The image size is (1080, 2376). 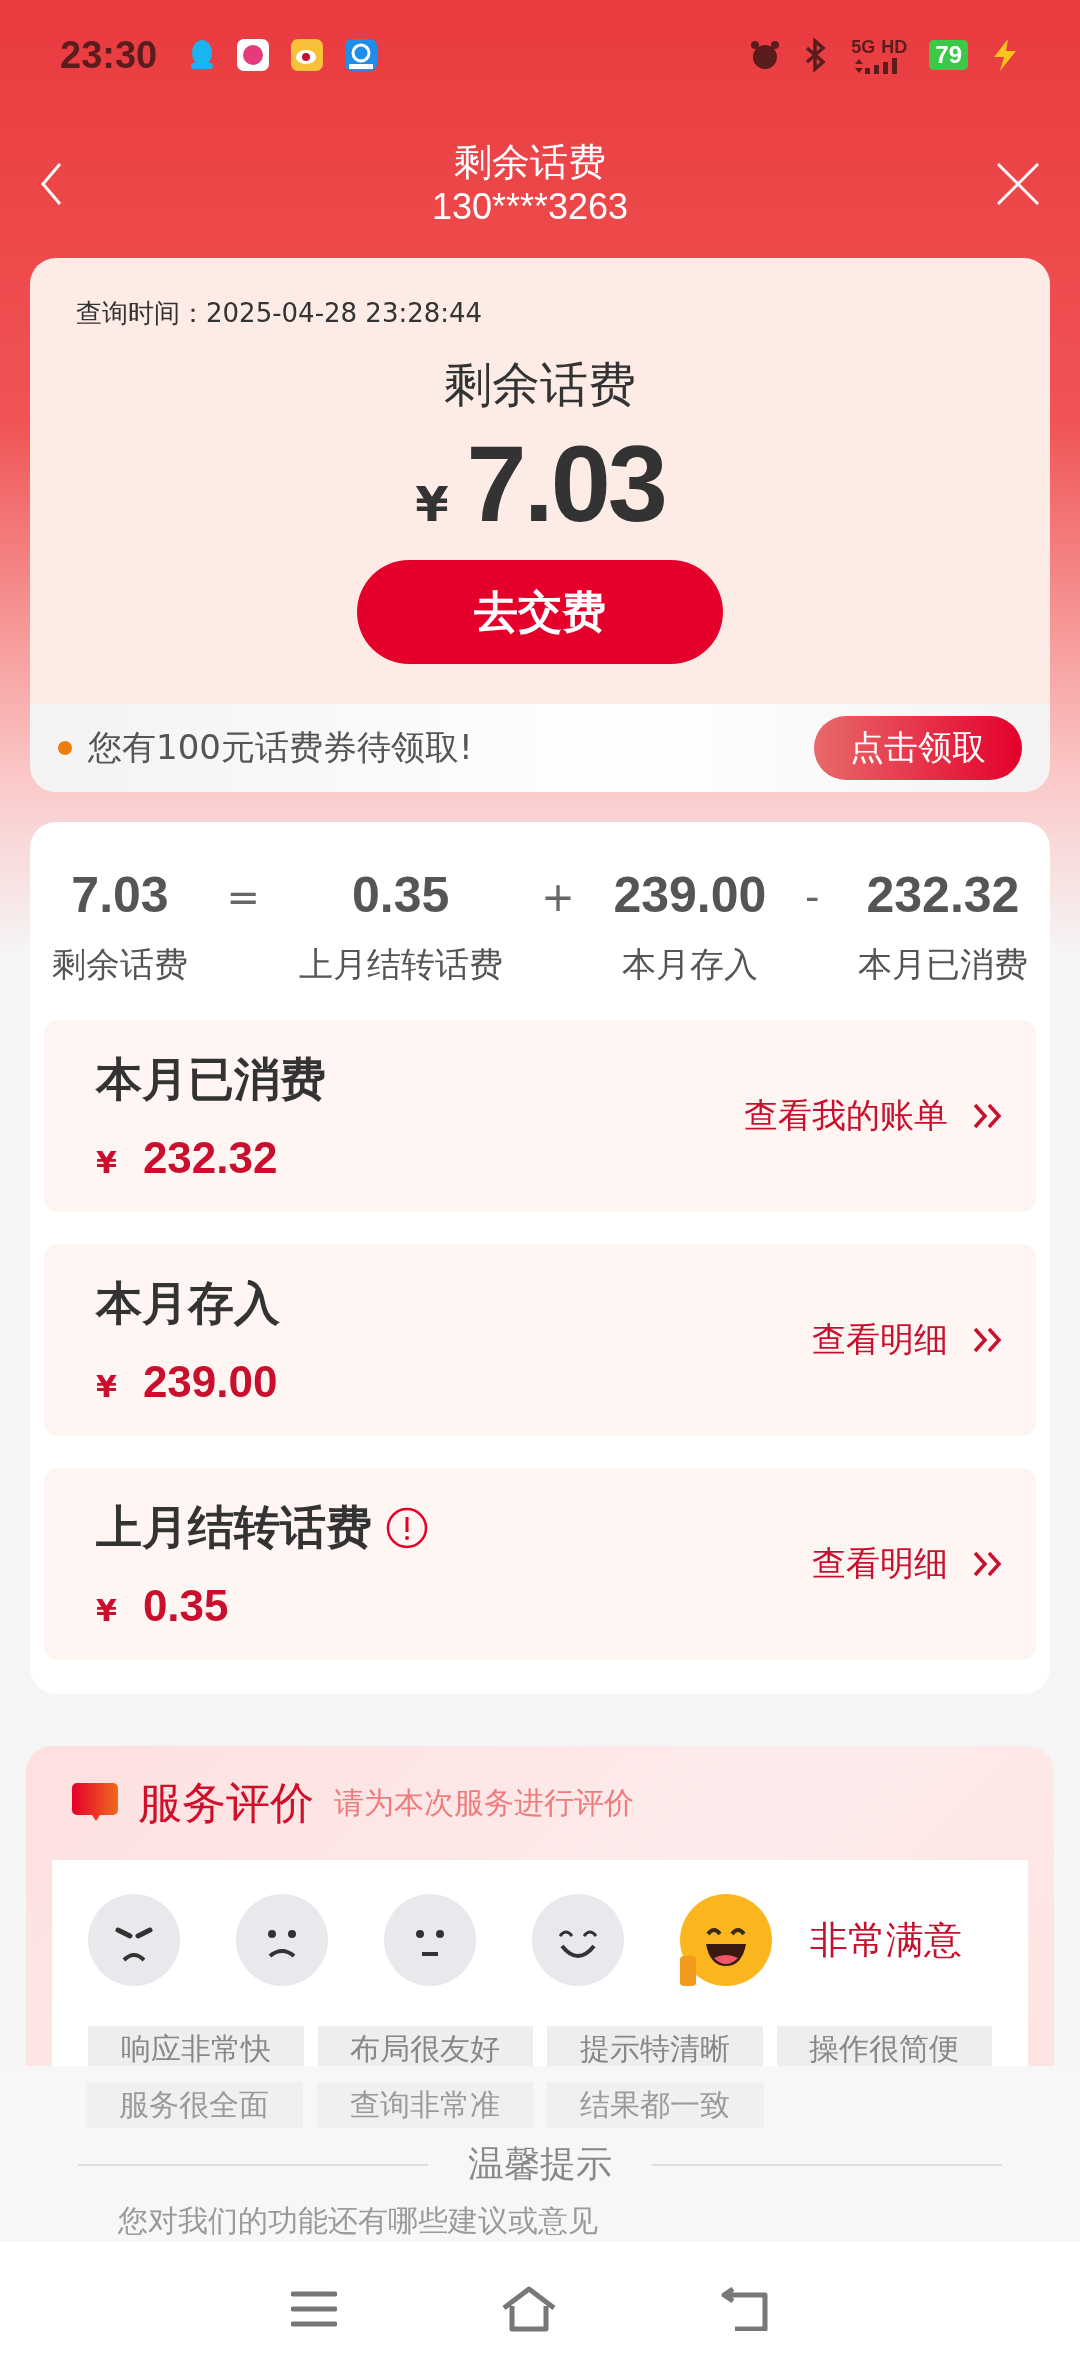 I want to click on breakdown-label: 上月结转话费, so click(x=400, y=964).